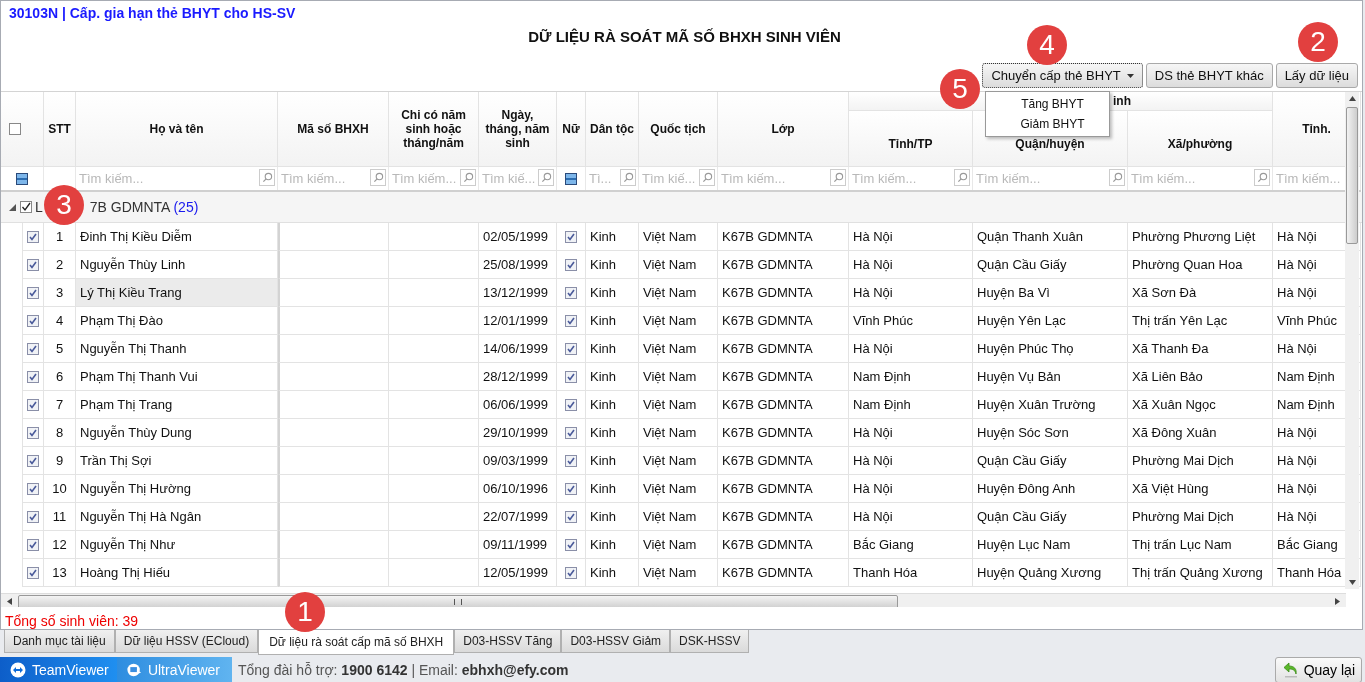  What do you see at coordinates (15, 129) in the screenshot?
I see `select-all-checkbox` at bounding box center [15, 129].